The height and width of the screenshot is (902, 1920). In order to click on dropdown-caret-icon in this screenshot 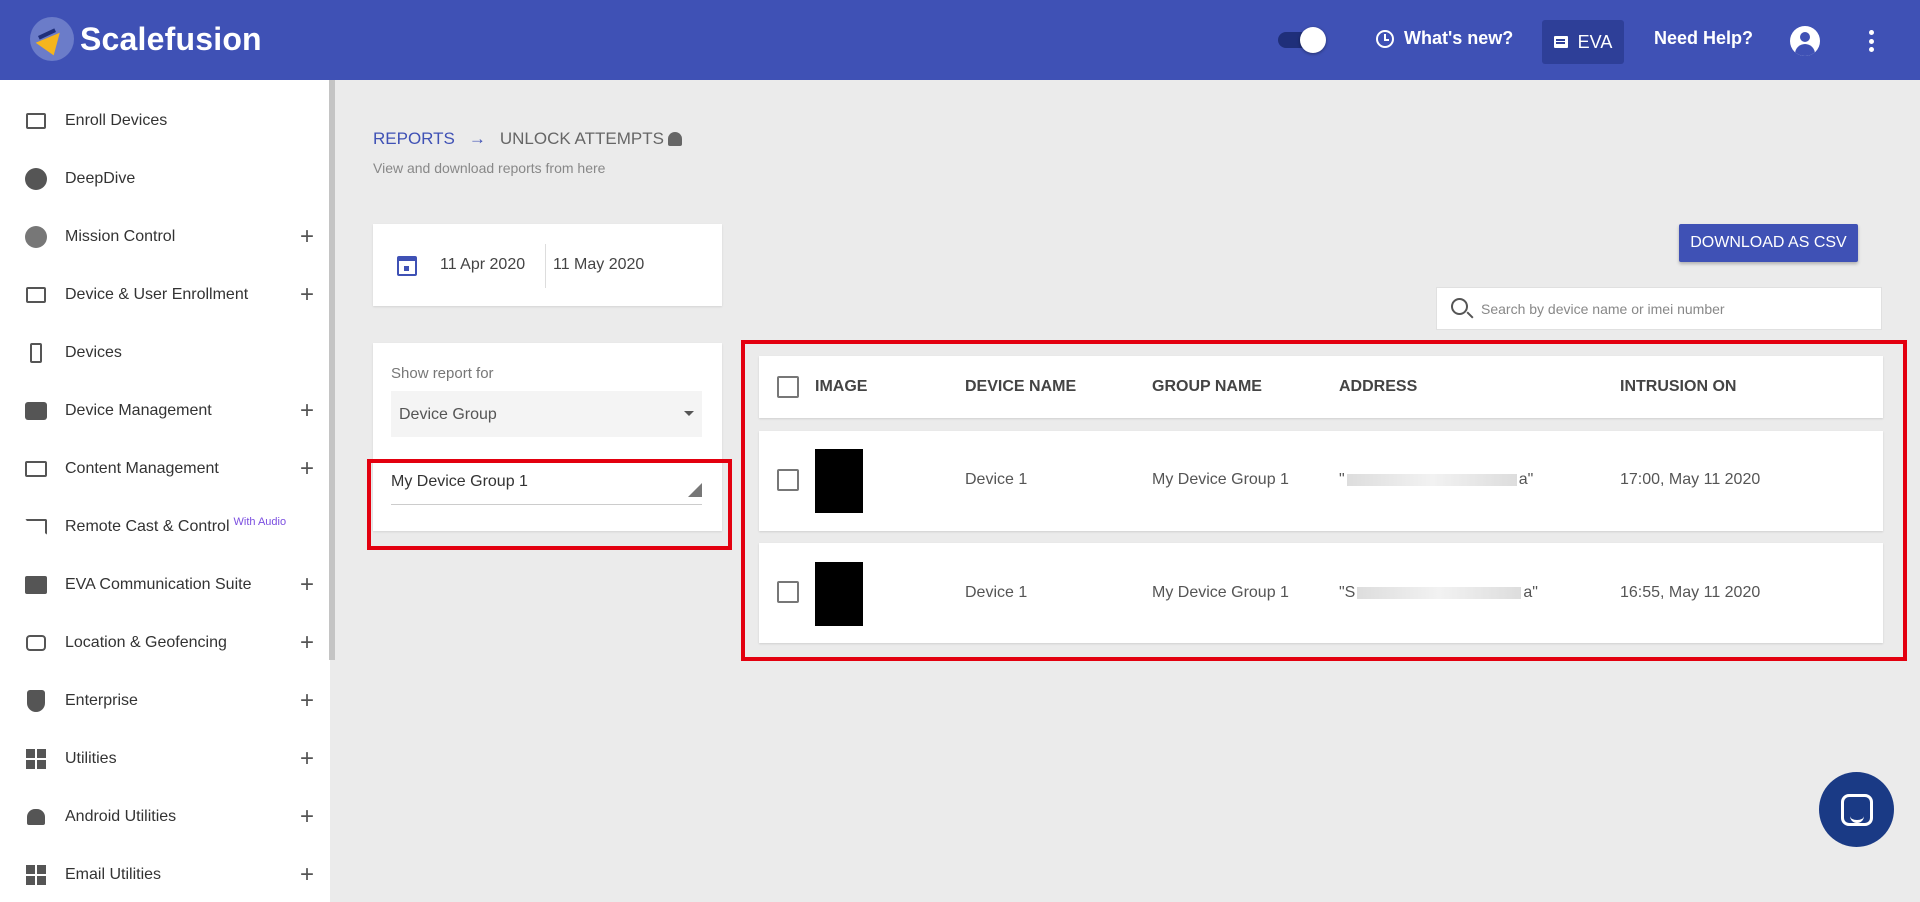, I will do `click(689, 413)`.